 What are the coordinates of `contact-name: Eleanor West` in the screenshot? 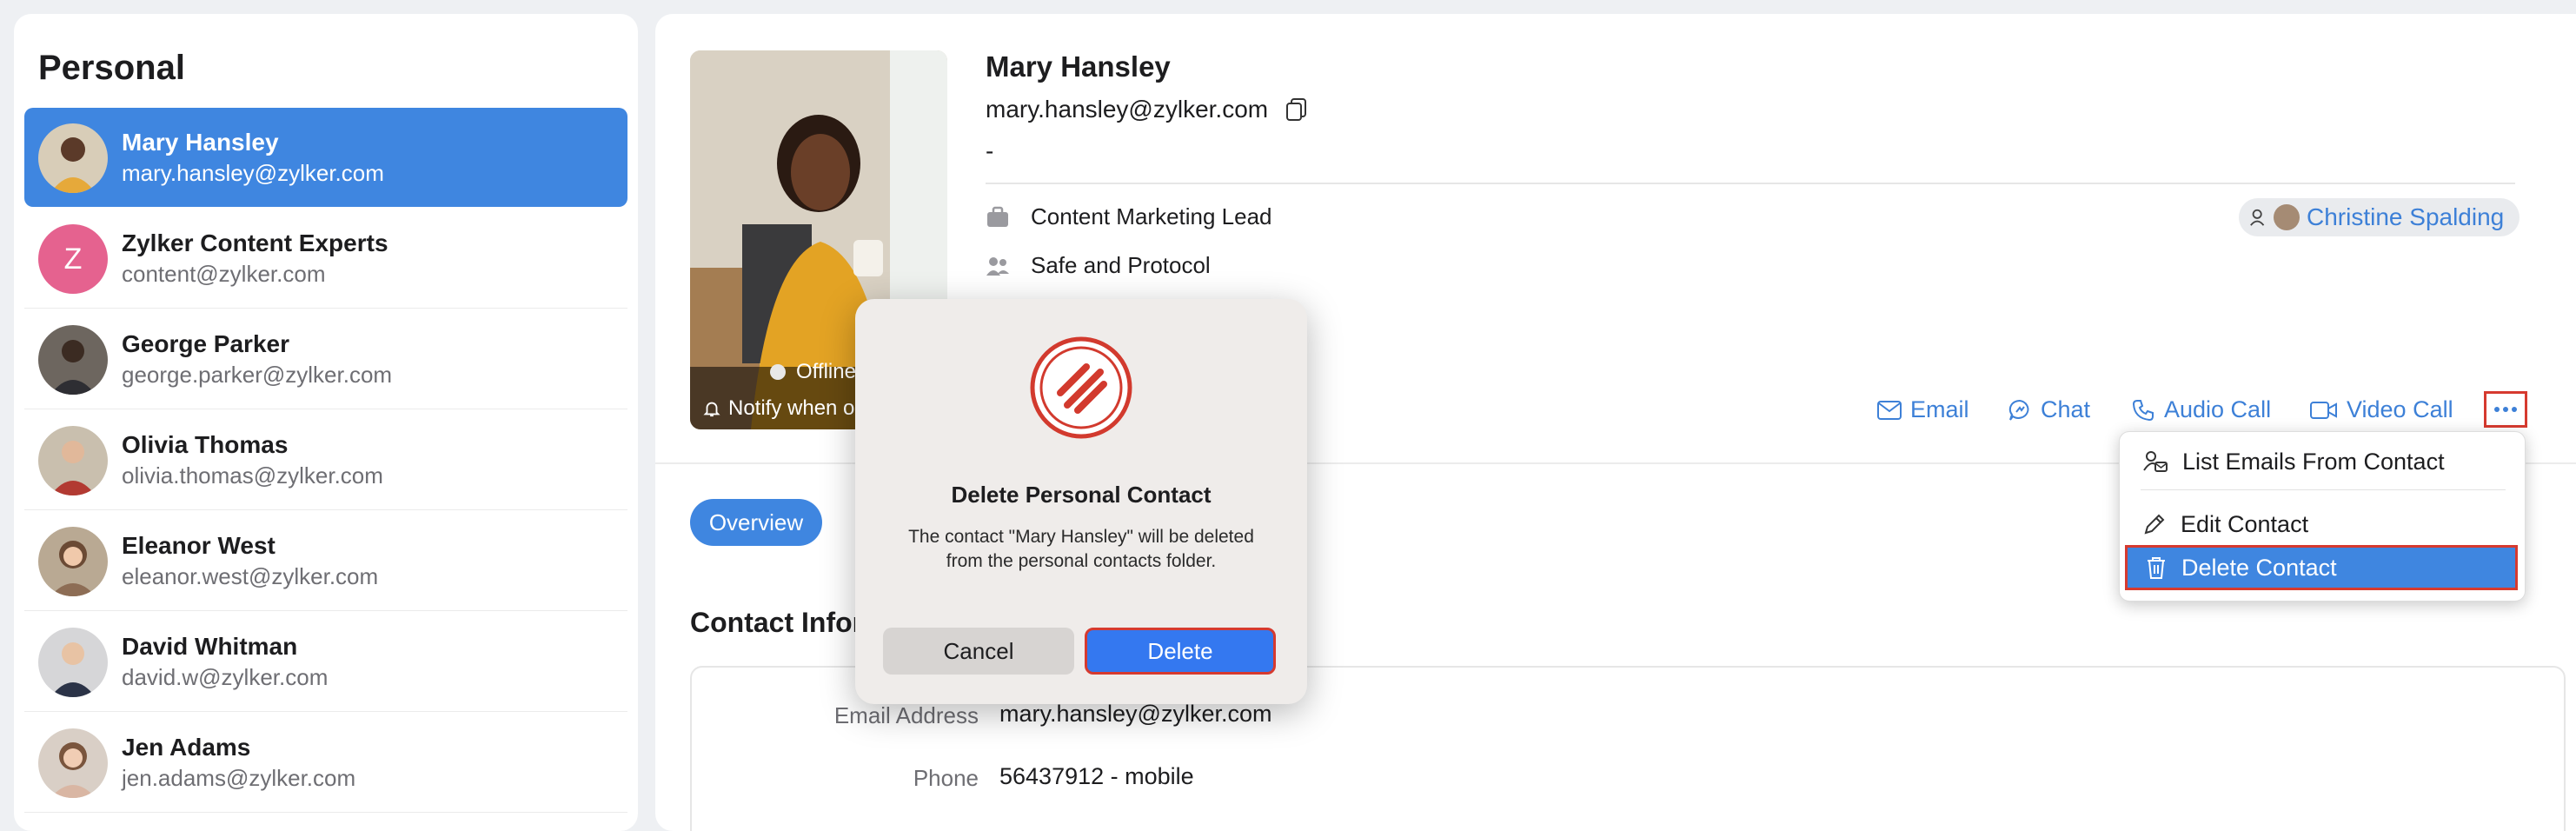 It's located at (199, 545).